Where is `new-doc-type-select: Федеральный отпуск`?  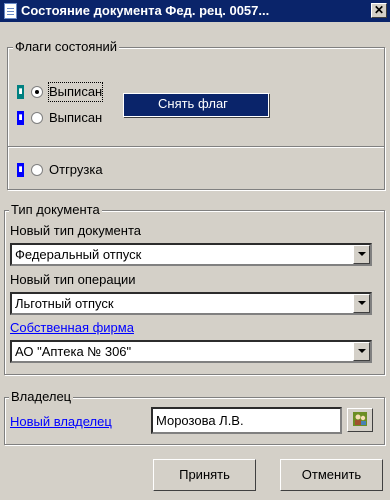 new-doc-type-select: Федеральный отпуск is located at coordinates (191, 254).